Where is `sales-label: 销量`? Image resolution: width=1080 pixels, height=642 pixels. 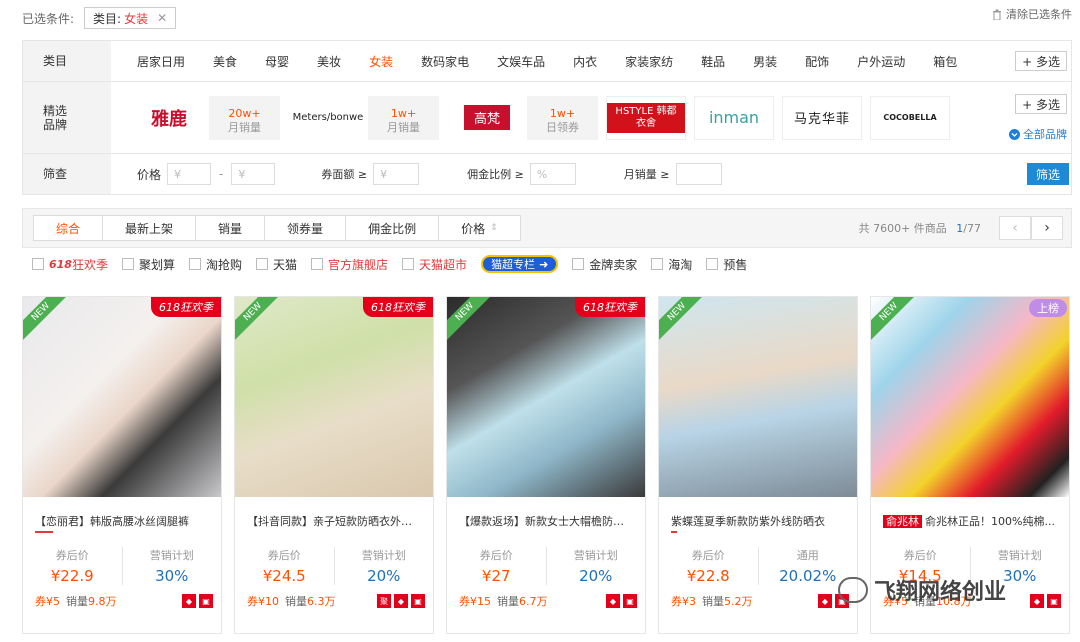
sales-label: 销量 is located at coordinates (713, 601).